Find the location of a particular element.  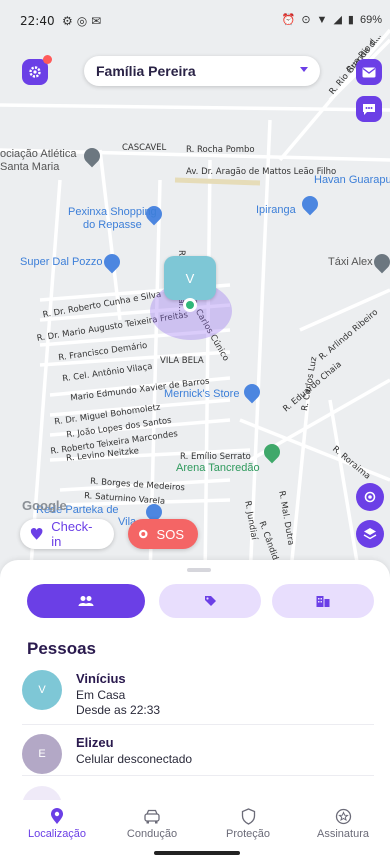

google-logo: Google is located at coordinates (44, 505).